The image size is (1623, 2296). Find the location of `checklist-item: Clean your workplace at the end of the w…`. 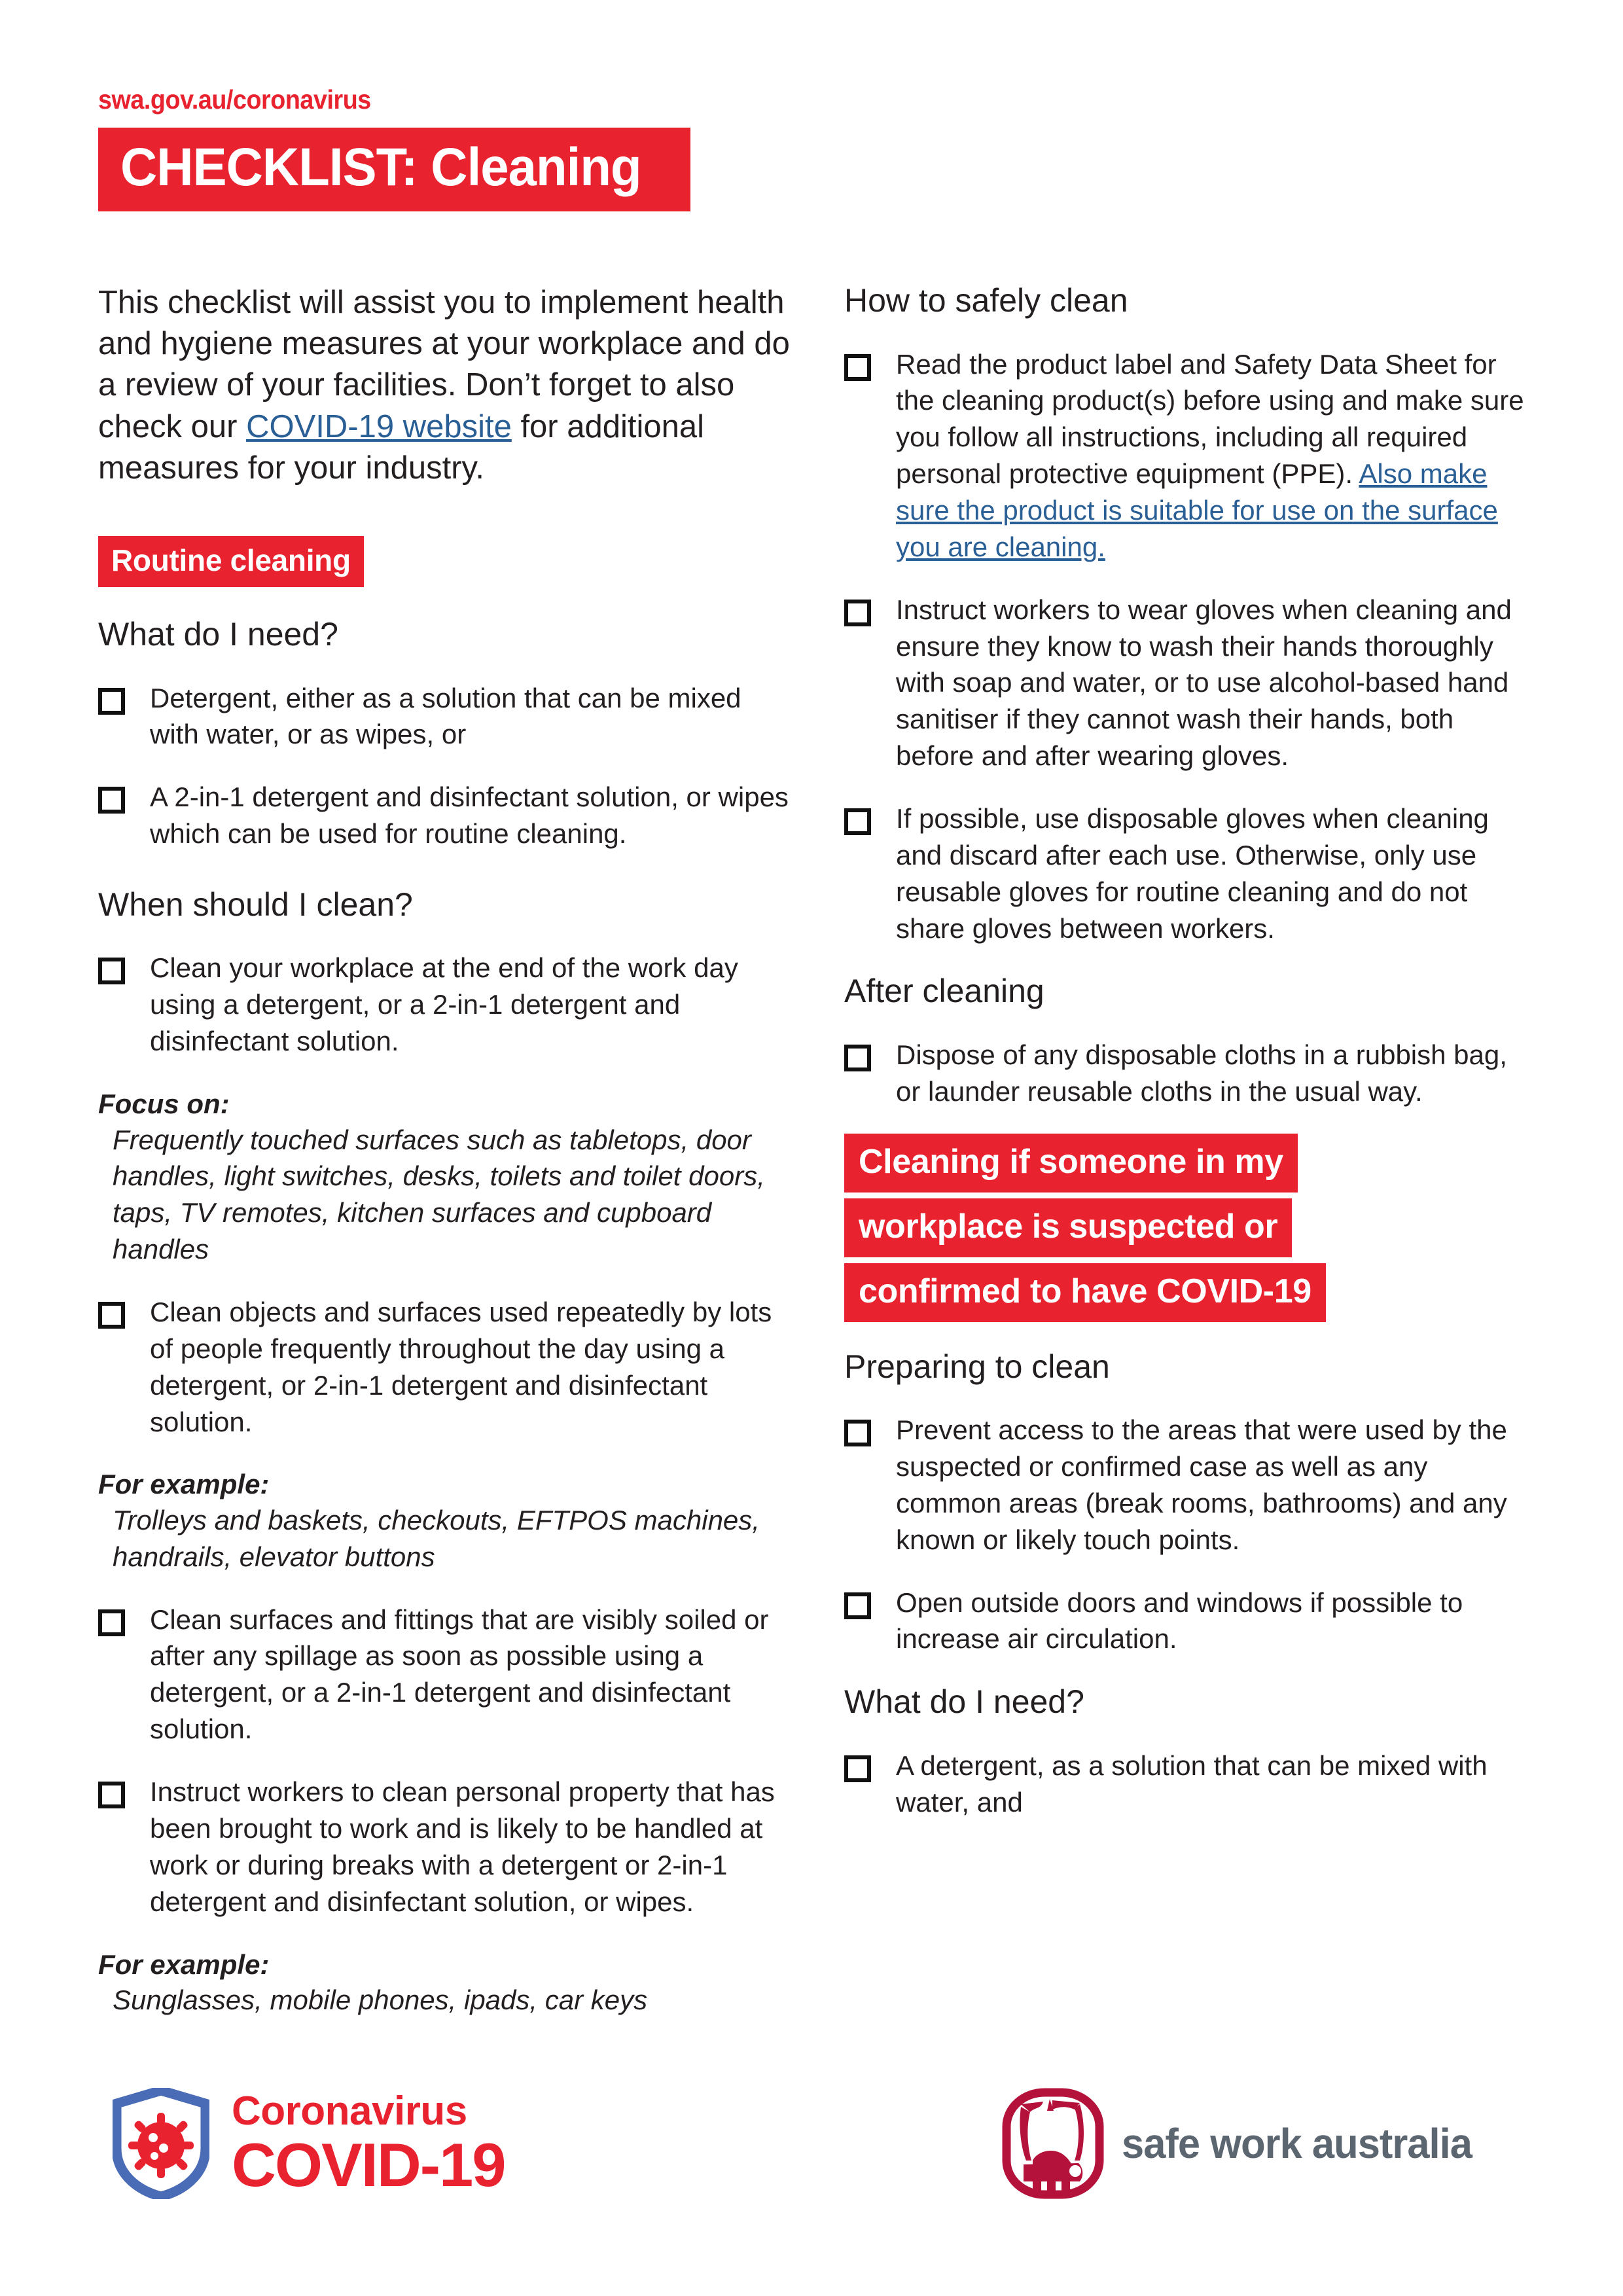

checklist-item: Clean your workplace at the end of the w… is located at coordinates (445, 1005).